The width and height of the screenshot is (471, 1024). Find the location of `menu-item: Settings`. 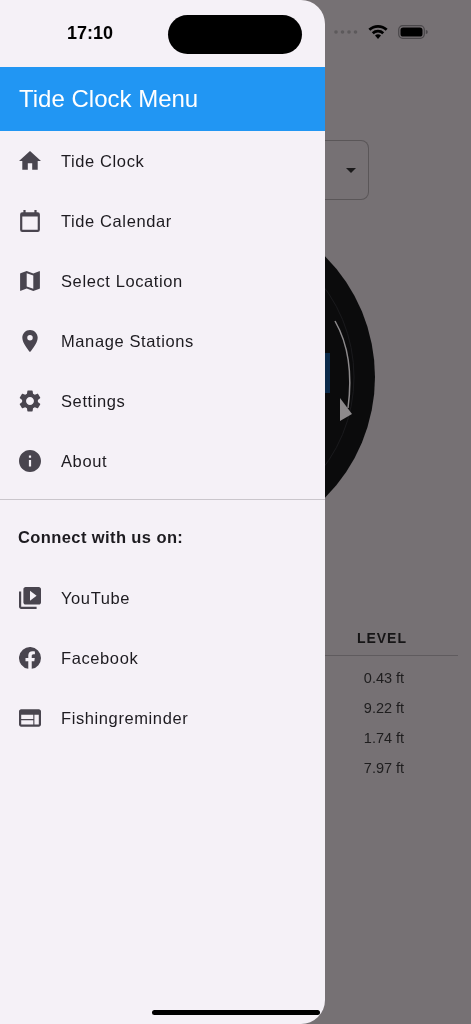

menu-item: Settings is located at coordinates (162, 401).